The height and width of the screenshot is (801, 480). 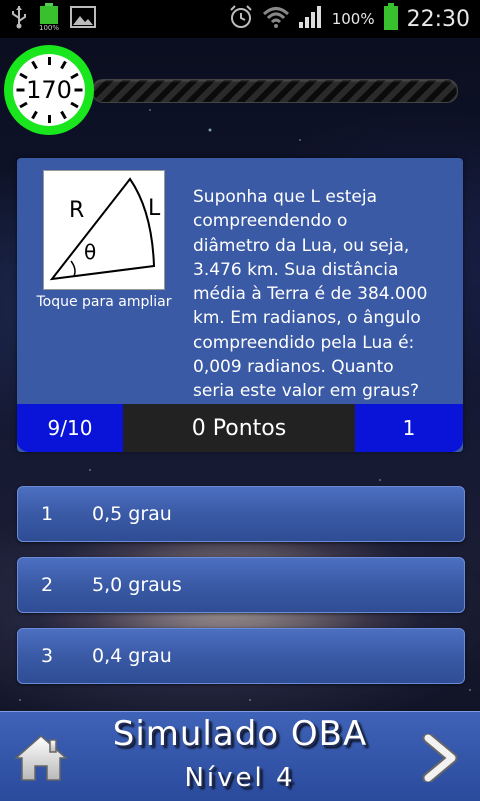 What do you see at coordinates (70, 428) in the screenshot?
I see `question-counter: 9/10` at bounding box center [70, 428].